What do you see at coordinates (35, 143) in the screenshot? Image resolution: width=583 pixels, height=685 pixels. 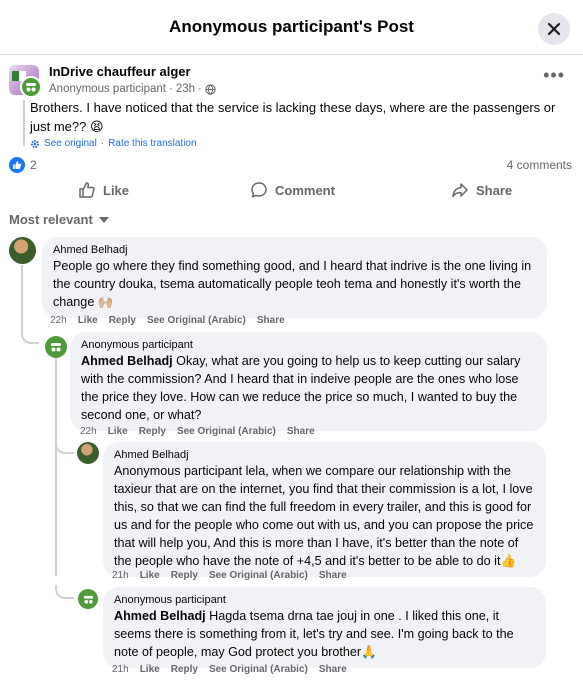 I see `gear-icon` at bounding box center [35, 143].